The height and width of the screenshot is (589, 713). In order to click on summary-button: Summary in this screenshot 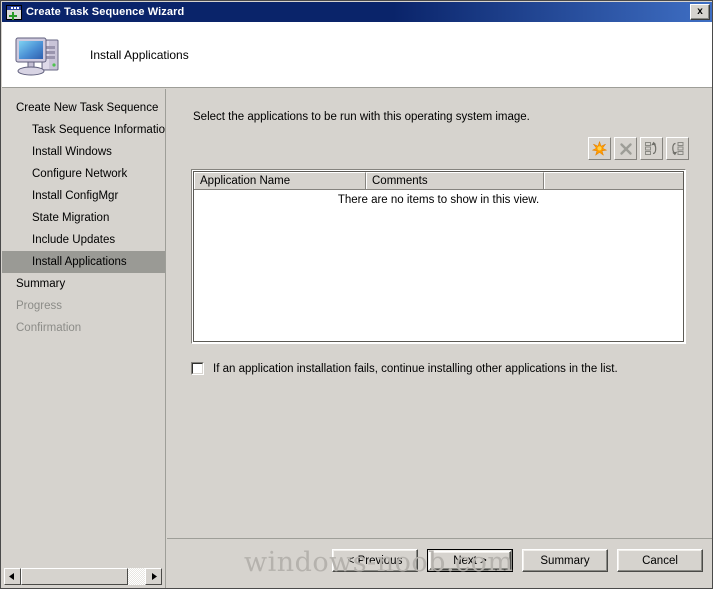, I will do `click(565, 560)`.